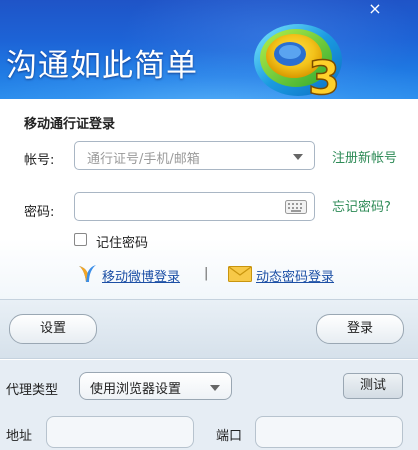  I want to click on forgot-password-link: 忘记密码?, so click(361, 205).